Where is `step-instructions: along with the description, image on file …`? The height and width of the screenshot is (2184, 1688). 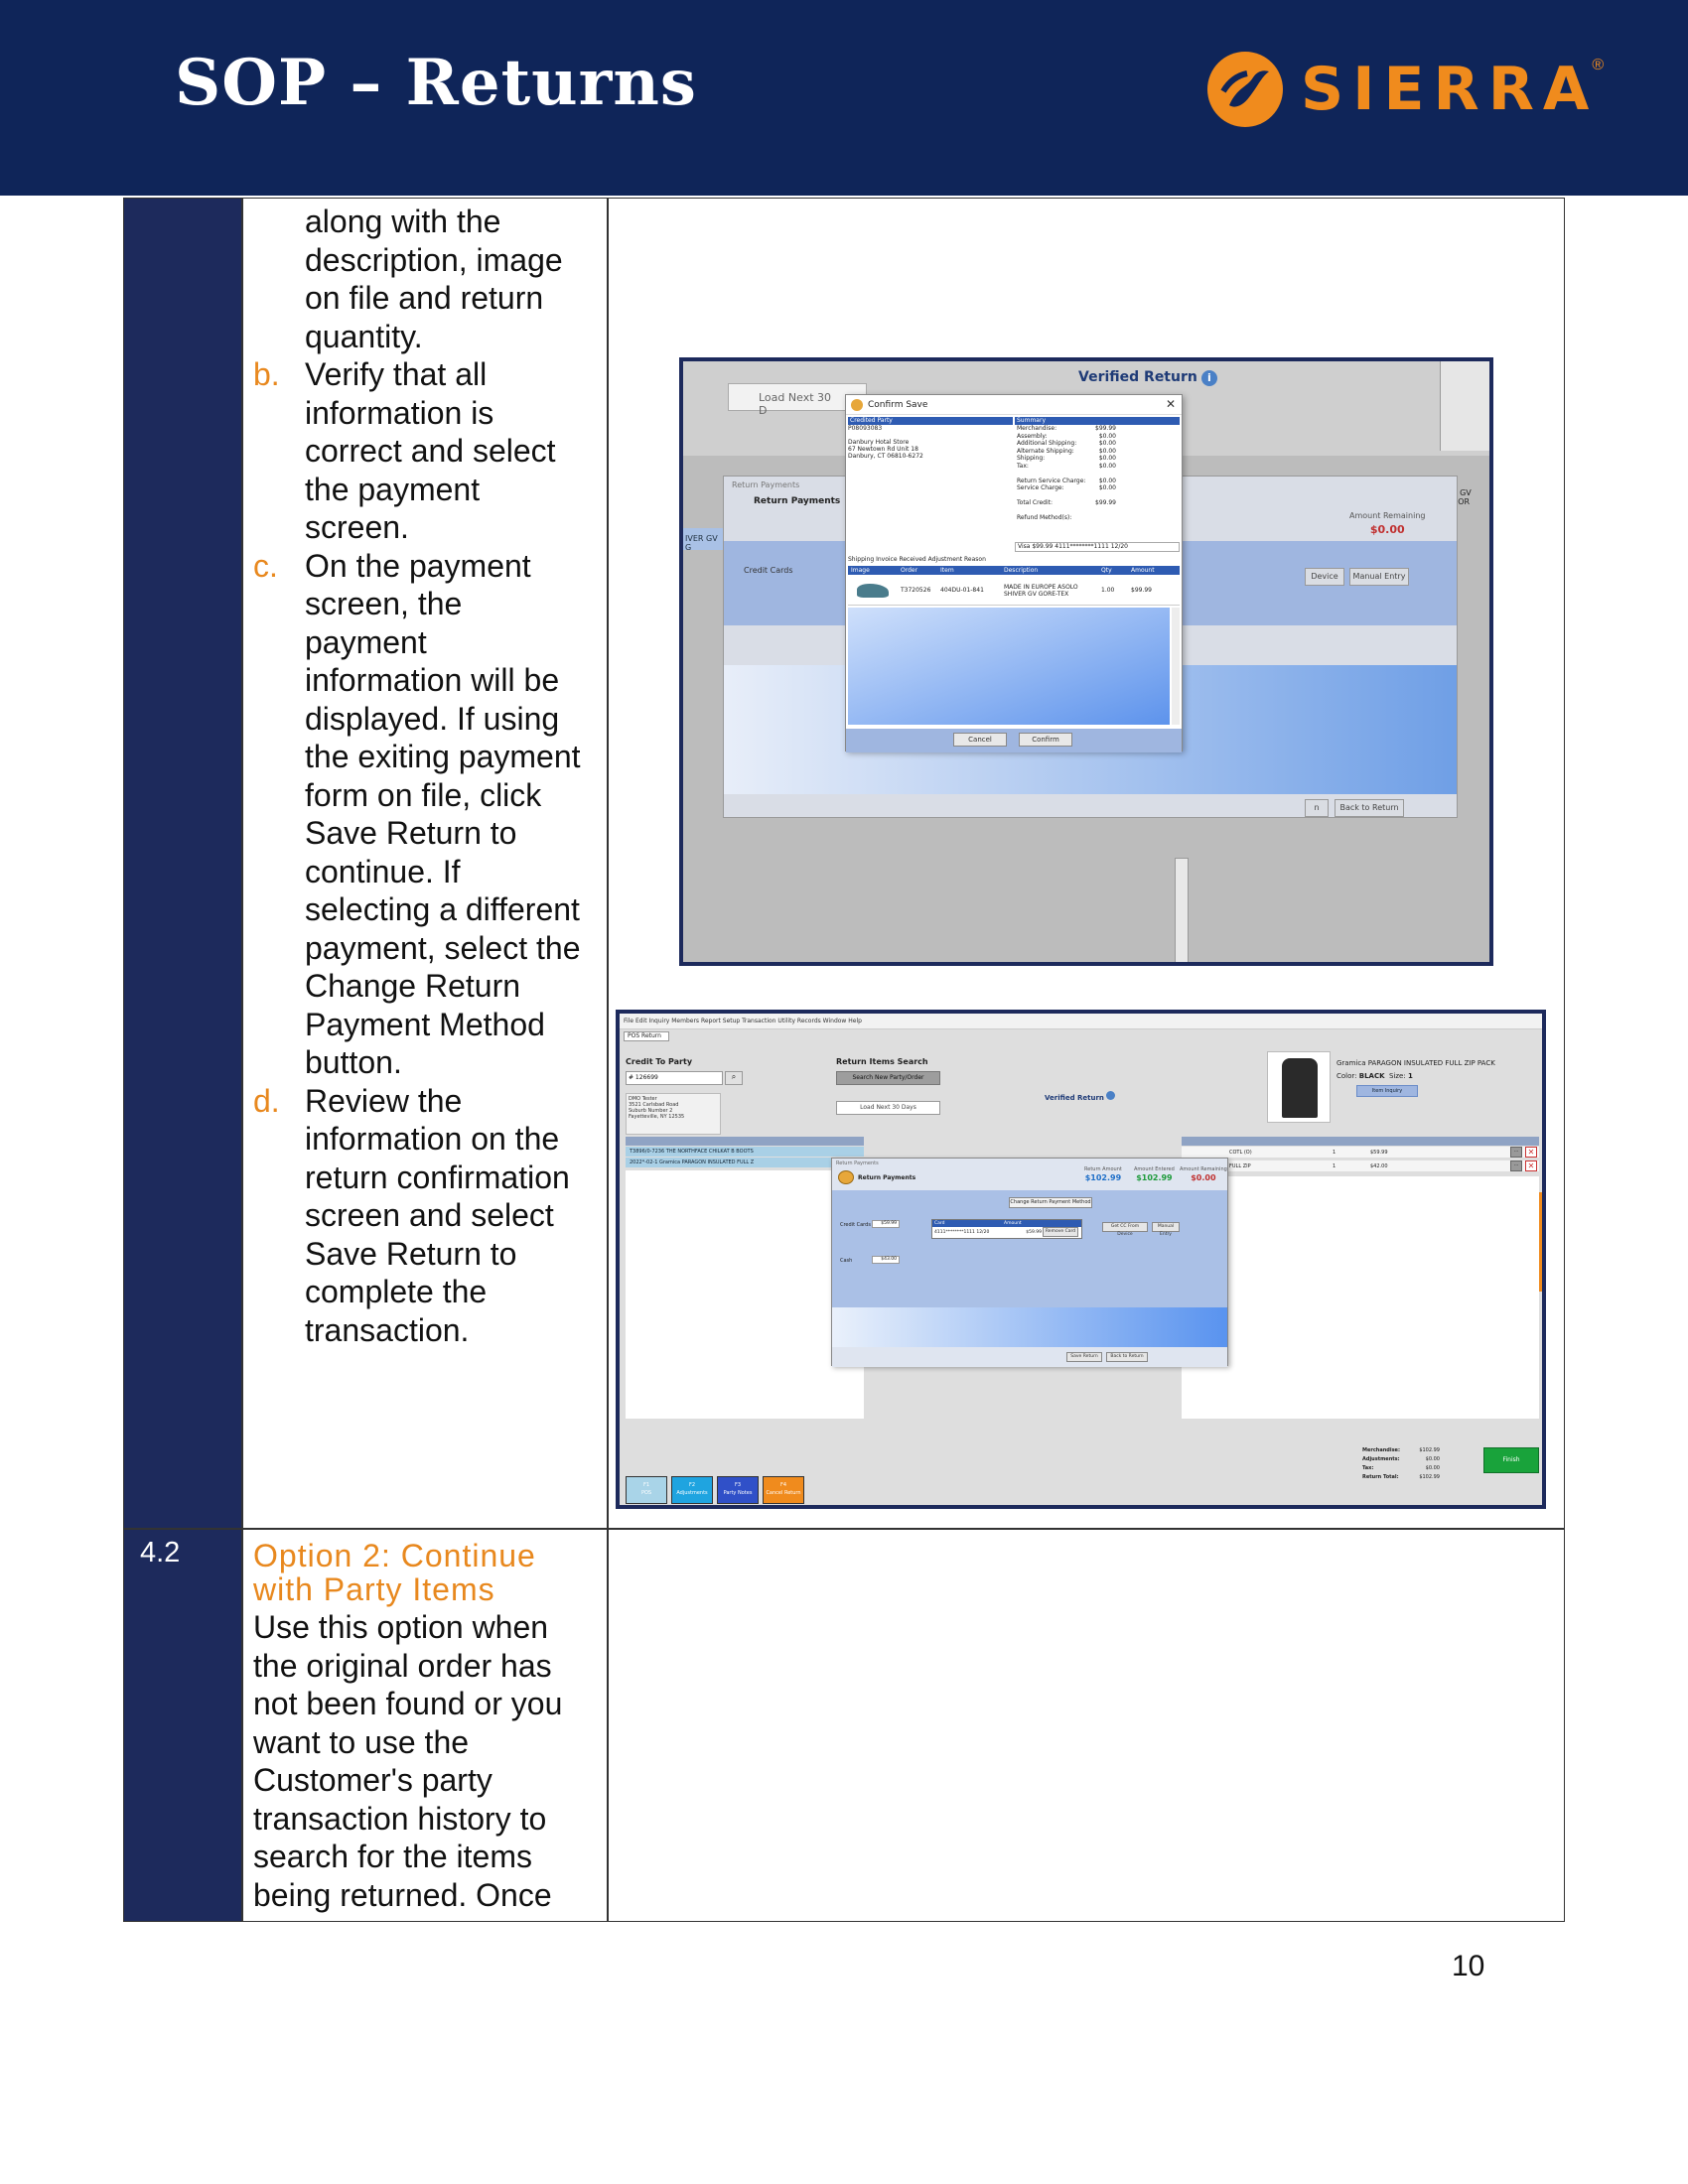 step-instructions: along with the description, image on file … is located at coordinates (432, 776).